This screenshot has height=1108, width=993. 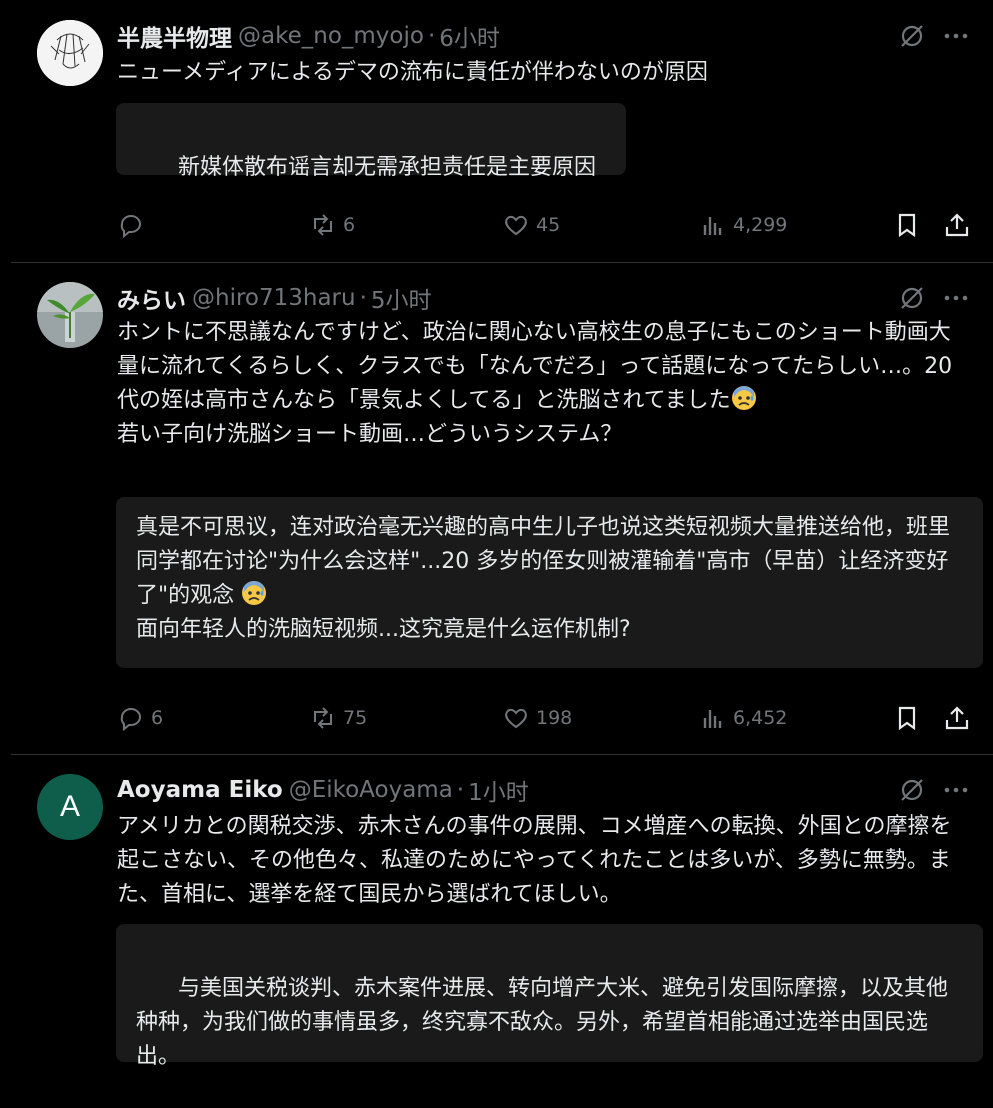 I want to click on display-name: 半農半物理, so click(x=174, y=36).